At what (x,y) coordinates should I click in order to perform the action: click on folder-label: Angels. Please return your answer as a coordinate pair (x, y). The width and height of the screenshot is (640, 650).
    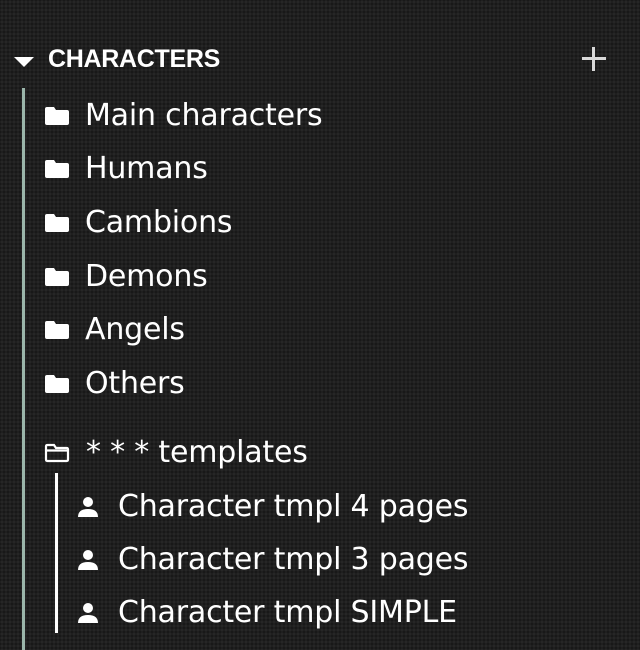
    Looking at the image, I should click on (135, 329).